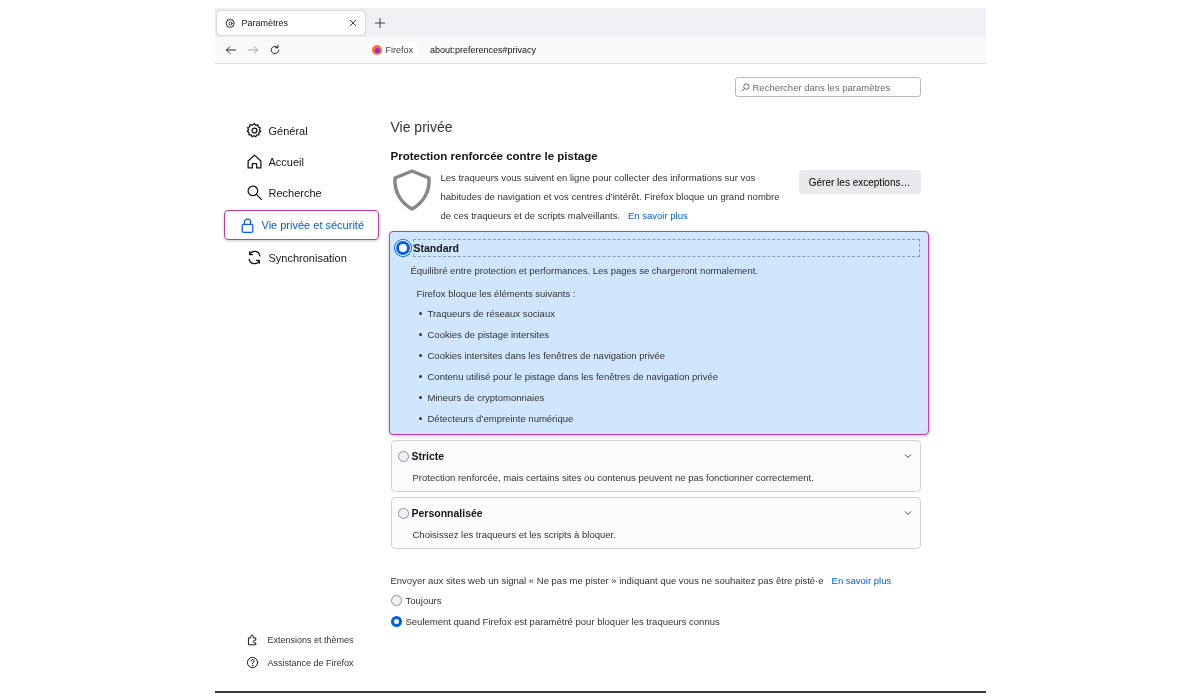 The width and height of the screenshot is (1200, 700). What do you see at coordinates (295, 192) in the screenshot?
I see `sidebar-label: Recherche` at bounding box center [295, 192].